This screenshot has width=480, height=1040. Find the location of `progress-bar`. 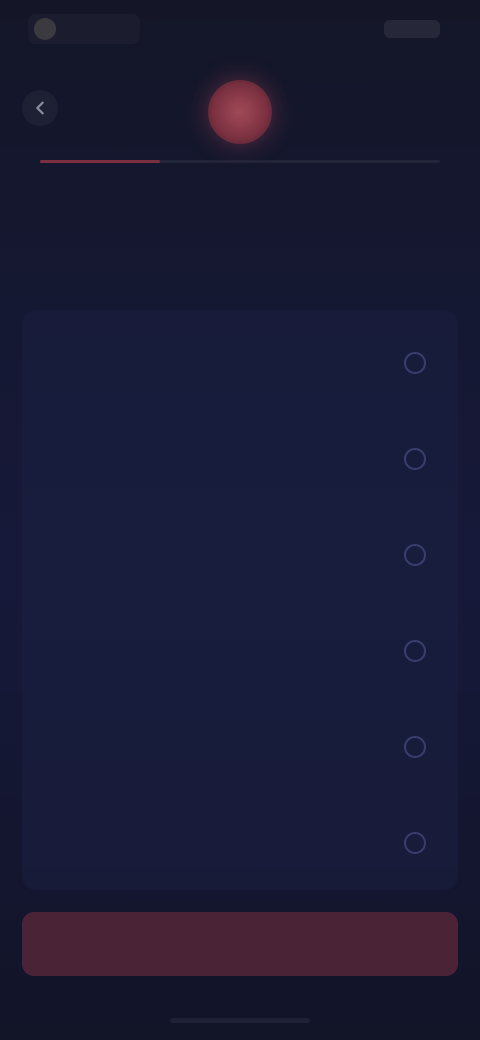

progress-bar is located at coordinates (240, 161).